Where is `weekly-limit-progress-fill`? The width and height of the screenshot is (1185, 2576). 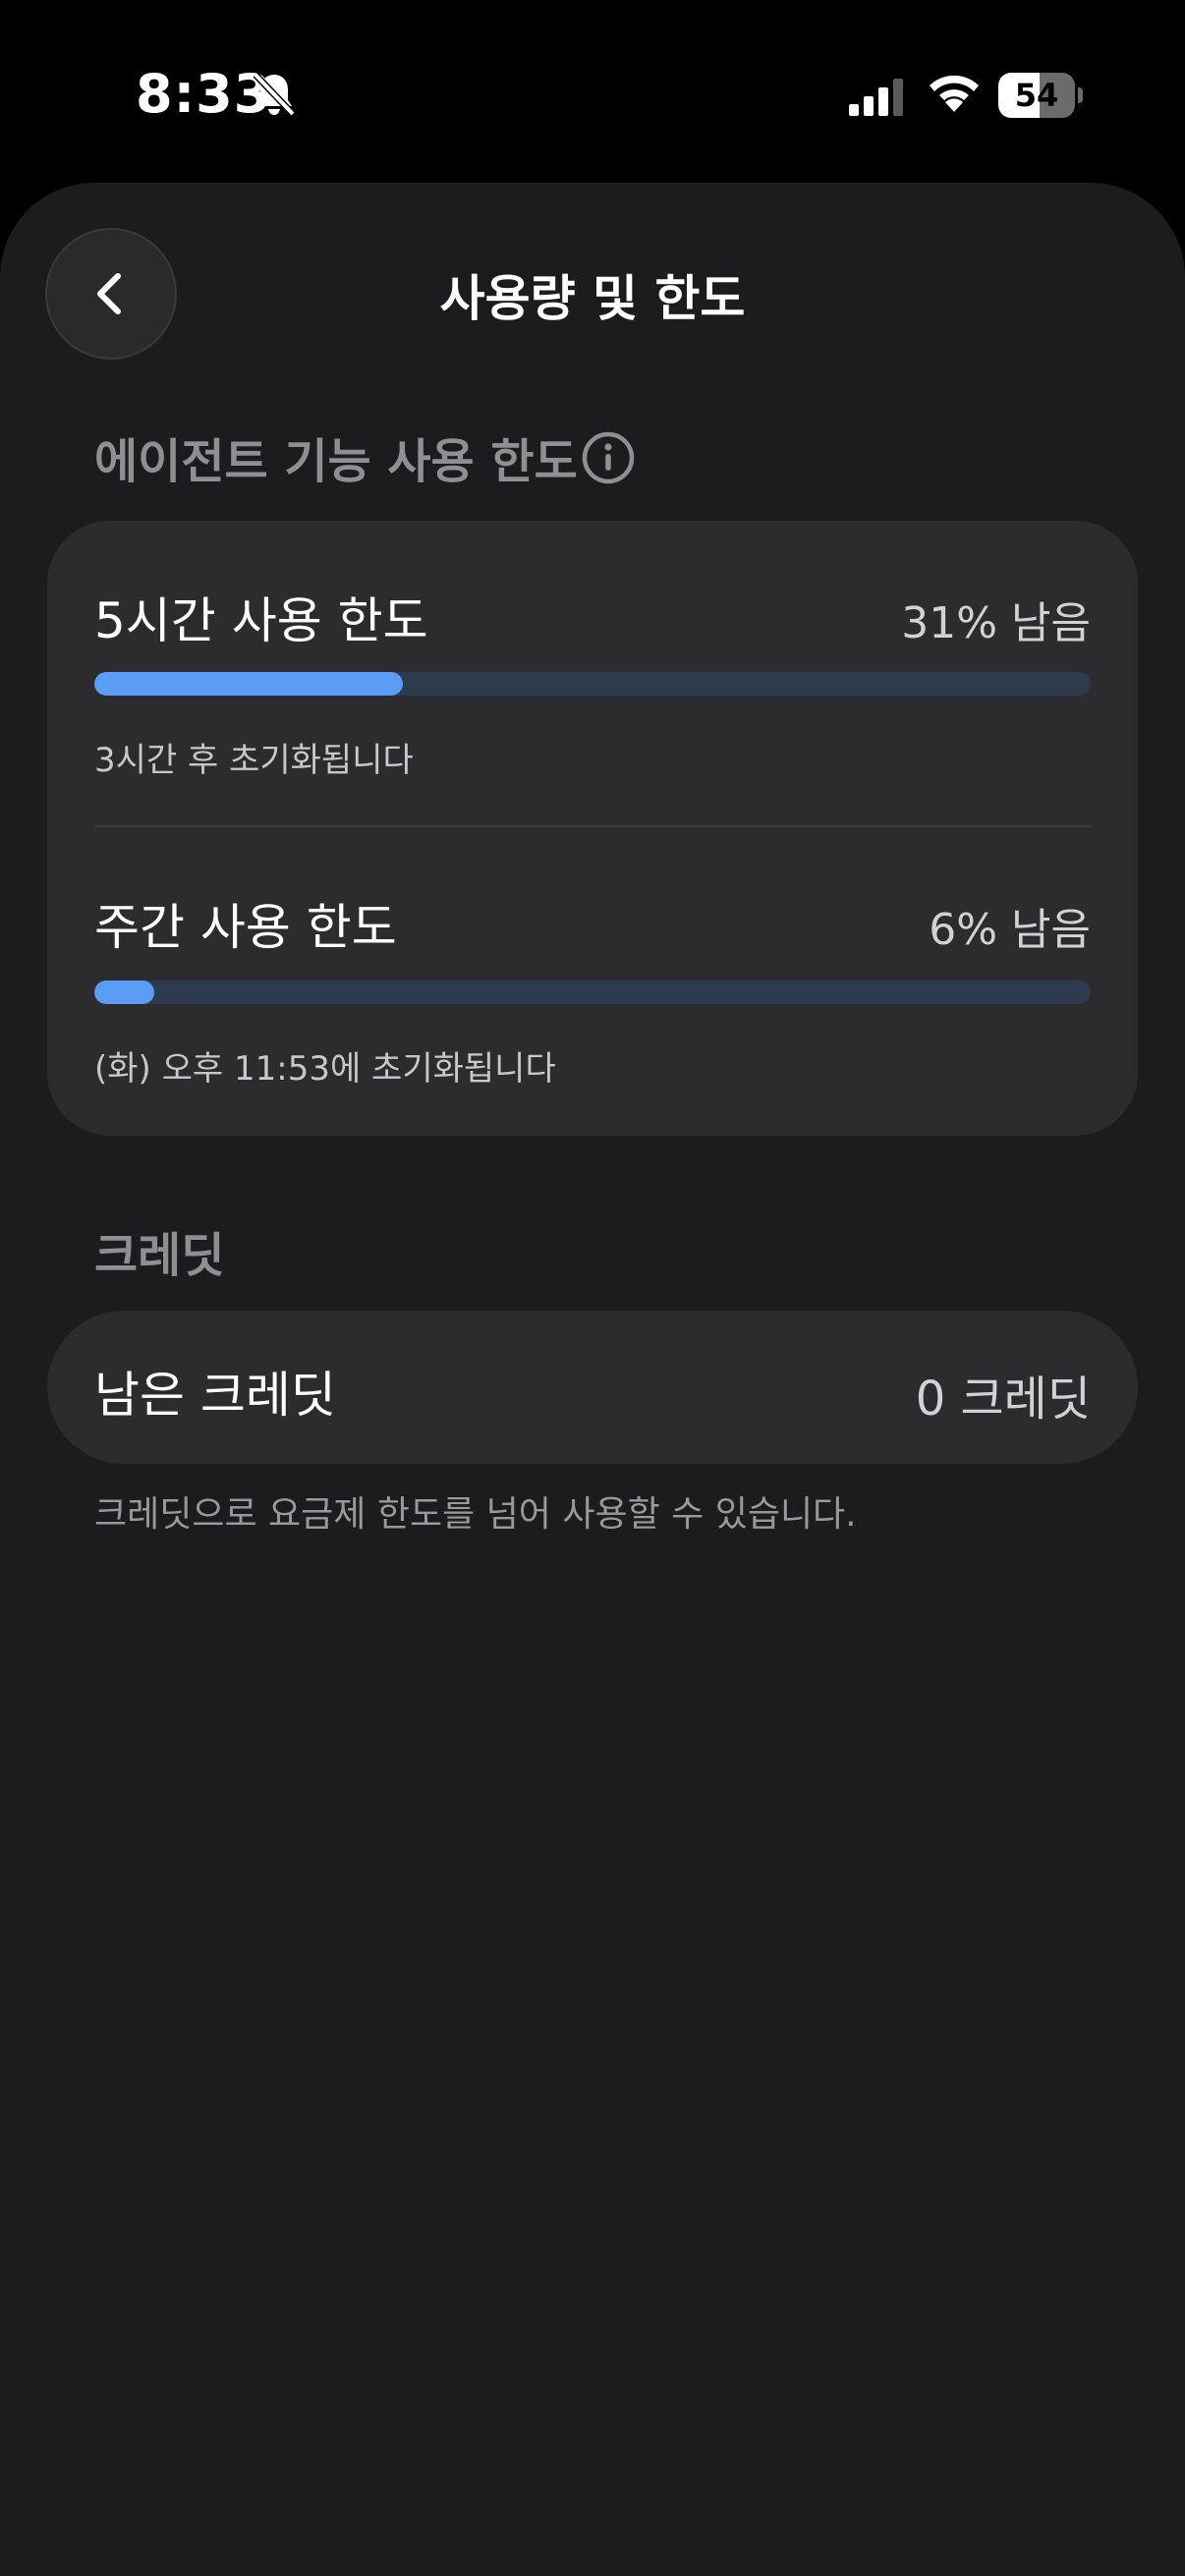 weekly-limit-progress-fill is located at coordinates (124, 992).